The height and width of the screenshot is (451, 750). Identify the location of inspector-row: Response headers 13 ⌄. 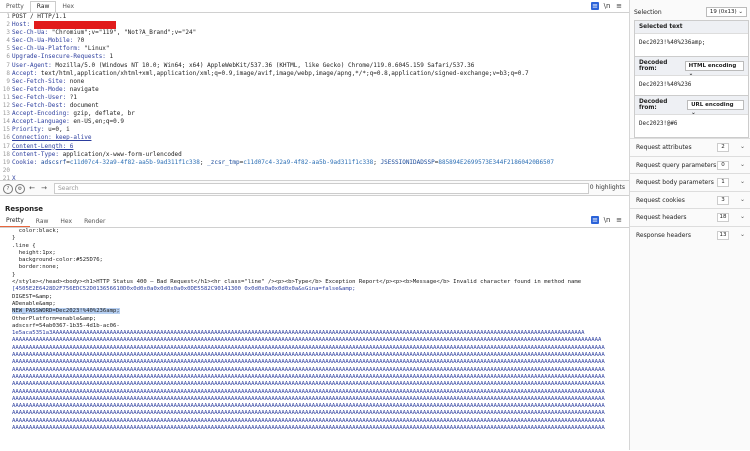
(690, 234).